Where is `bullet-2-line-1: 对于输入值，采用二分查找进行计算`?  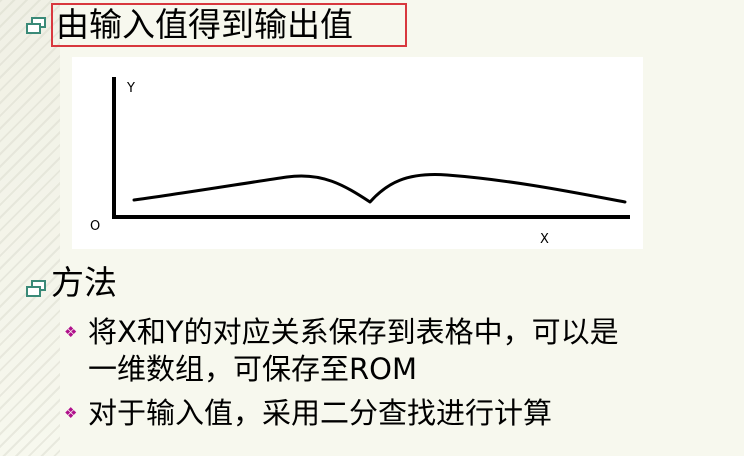 bullet-2-line-1: 对于输入值，采用二分查找进行计算 is located at coordinates (320, 413).